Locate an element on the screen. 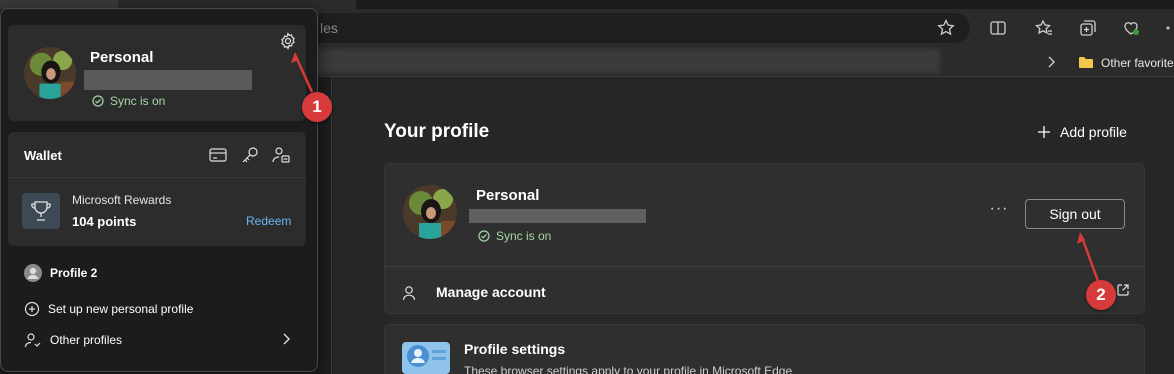 This screenshot has width=1174, height=374. rewards-trophy-icon is located at coordinates (41, 211).